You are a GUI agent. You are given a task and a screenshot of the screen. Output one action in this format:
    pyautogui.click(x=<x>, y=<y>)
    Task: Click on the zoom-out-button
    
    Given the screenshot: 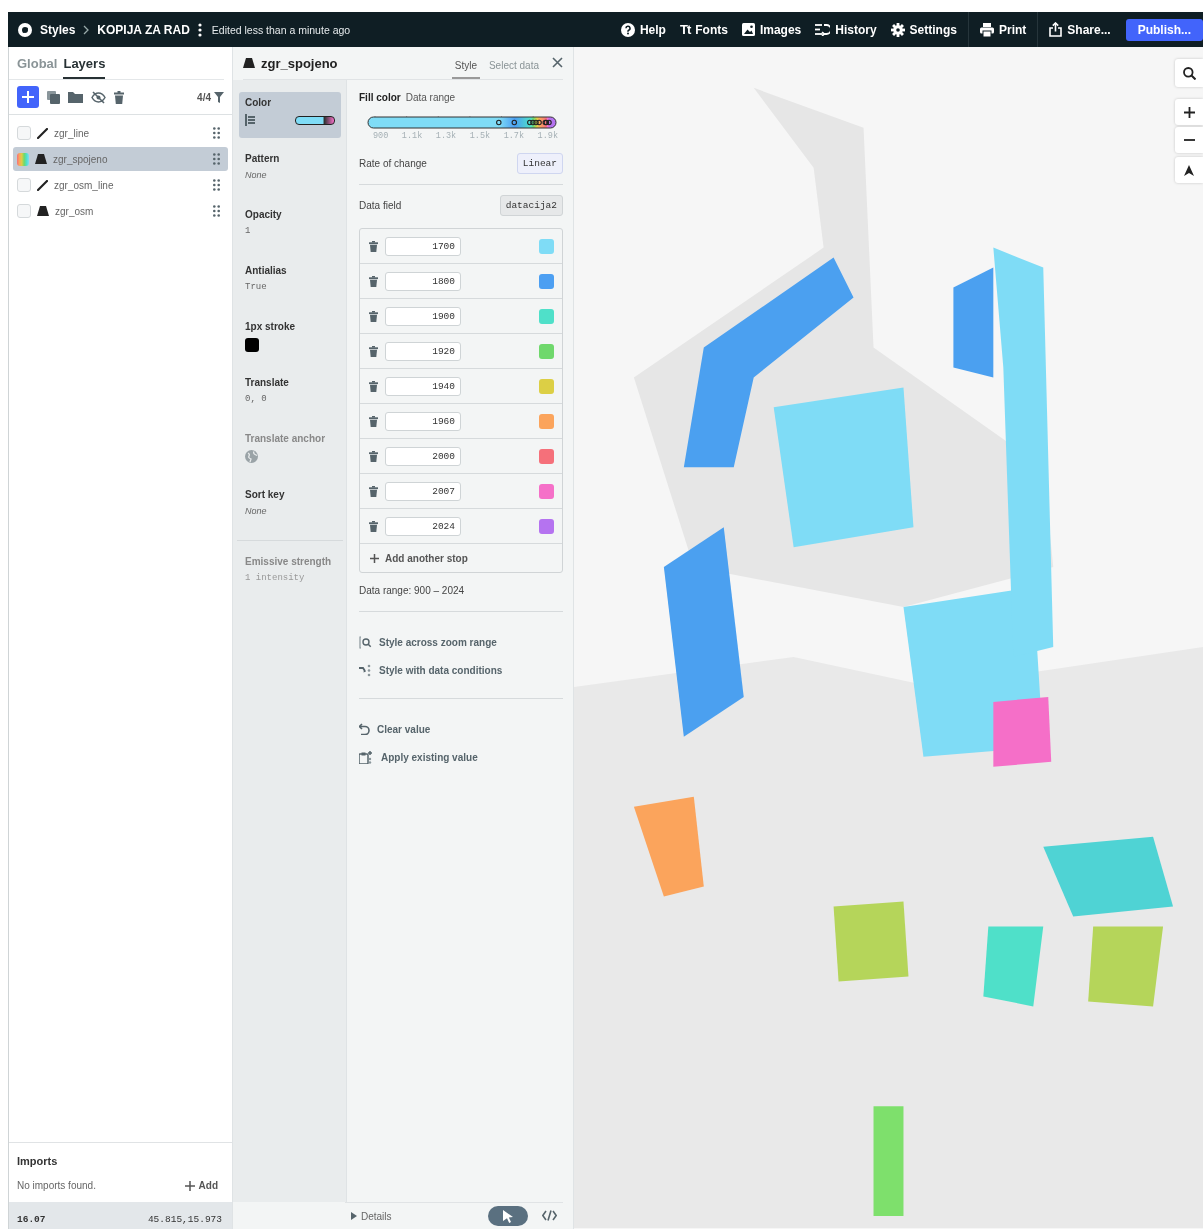 What is the action you would take?
    pyautogui.click(x=1189, y=140)
    